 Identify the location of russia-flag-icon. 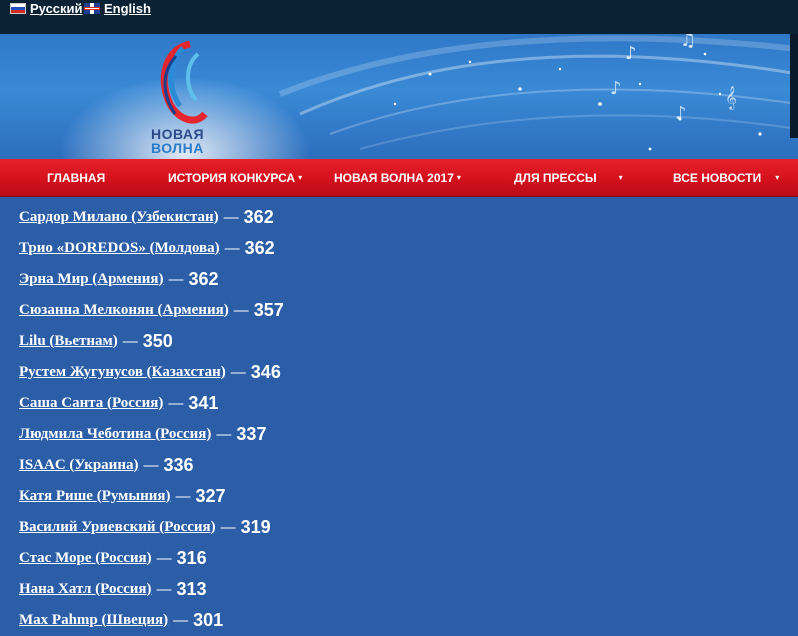
(18, 8).